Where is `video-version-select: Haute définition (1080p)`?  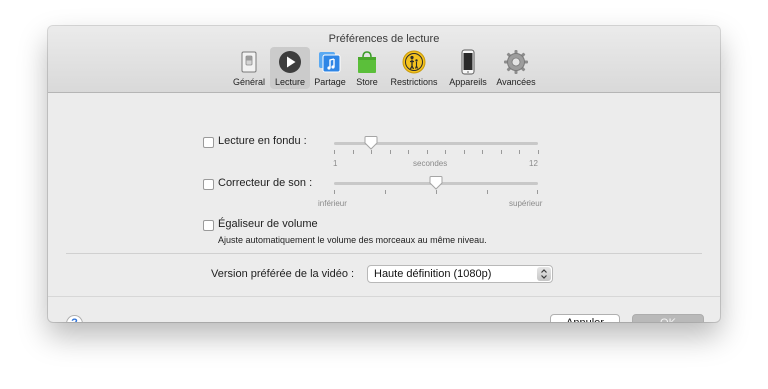
video-version-select: Haute définition (1080p) is located at coordinates (460, 274).